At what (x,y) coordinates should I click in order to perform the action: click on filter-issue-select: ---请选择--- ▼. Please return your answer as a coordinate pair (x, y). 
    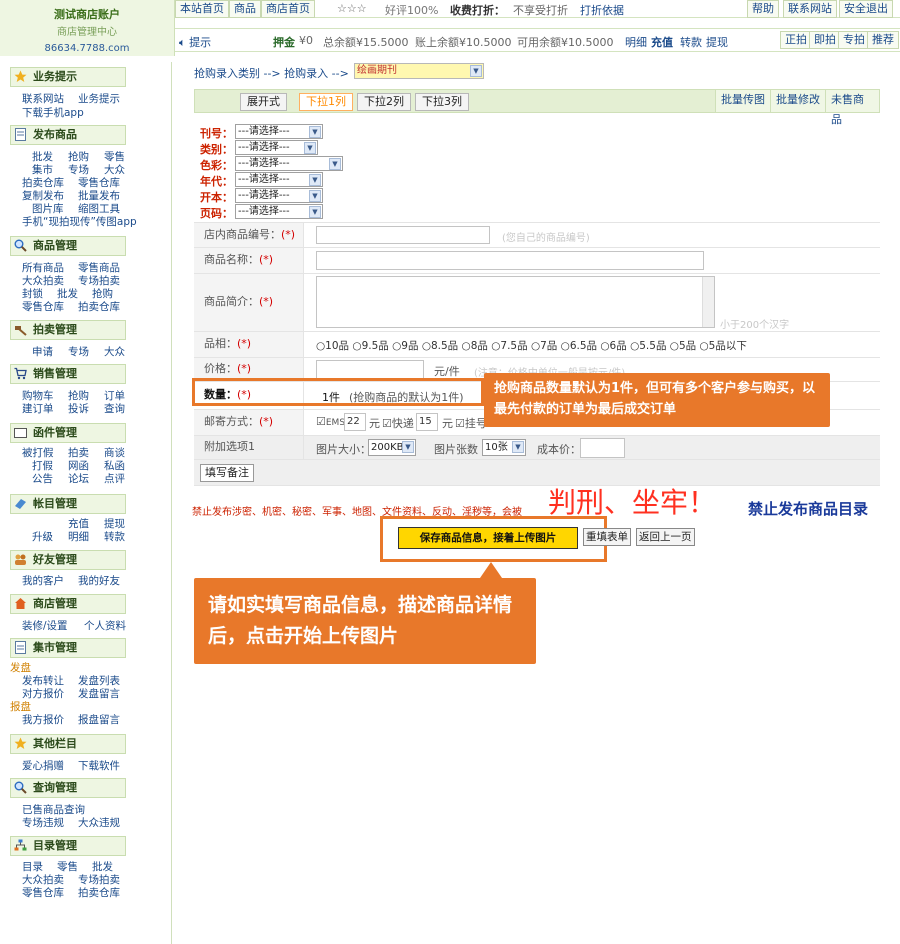
    Looking at the image, I should click on (279, 131).